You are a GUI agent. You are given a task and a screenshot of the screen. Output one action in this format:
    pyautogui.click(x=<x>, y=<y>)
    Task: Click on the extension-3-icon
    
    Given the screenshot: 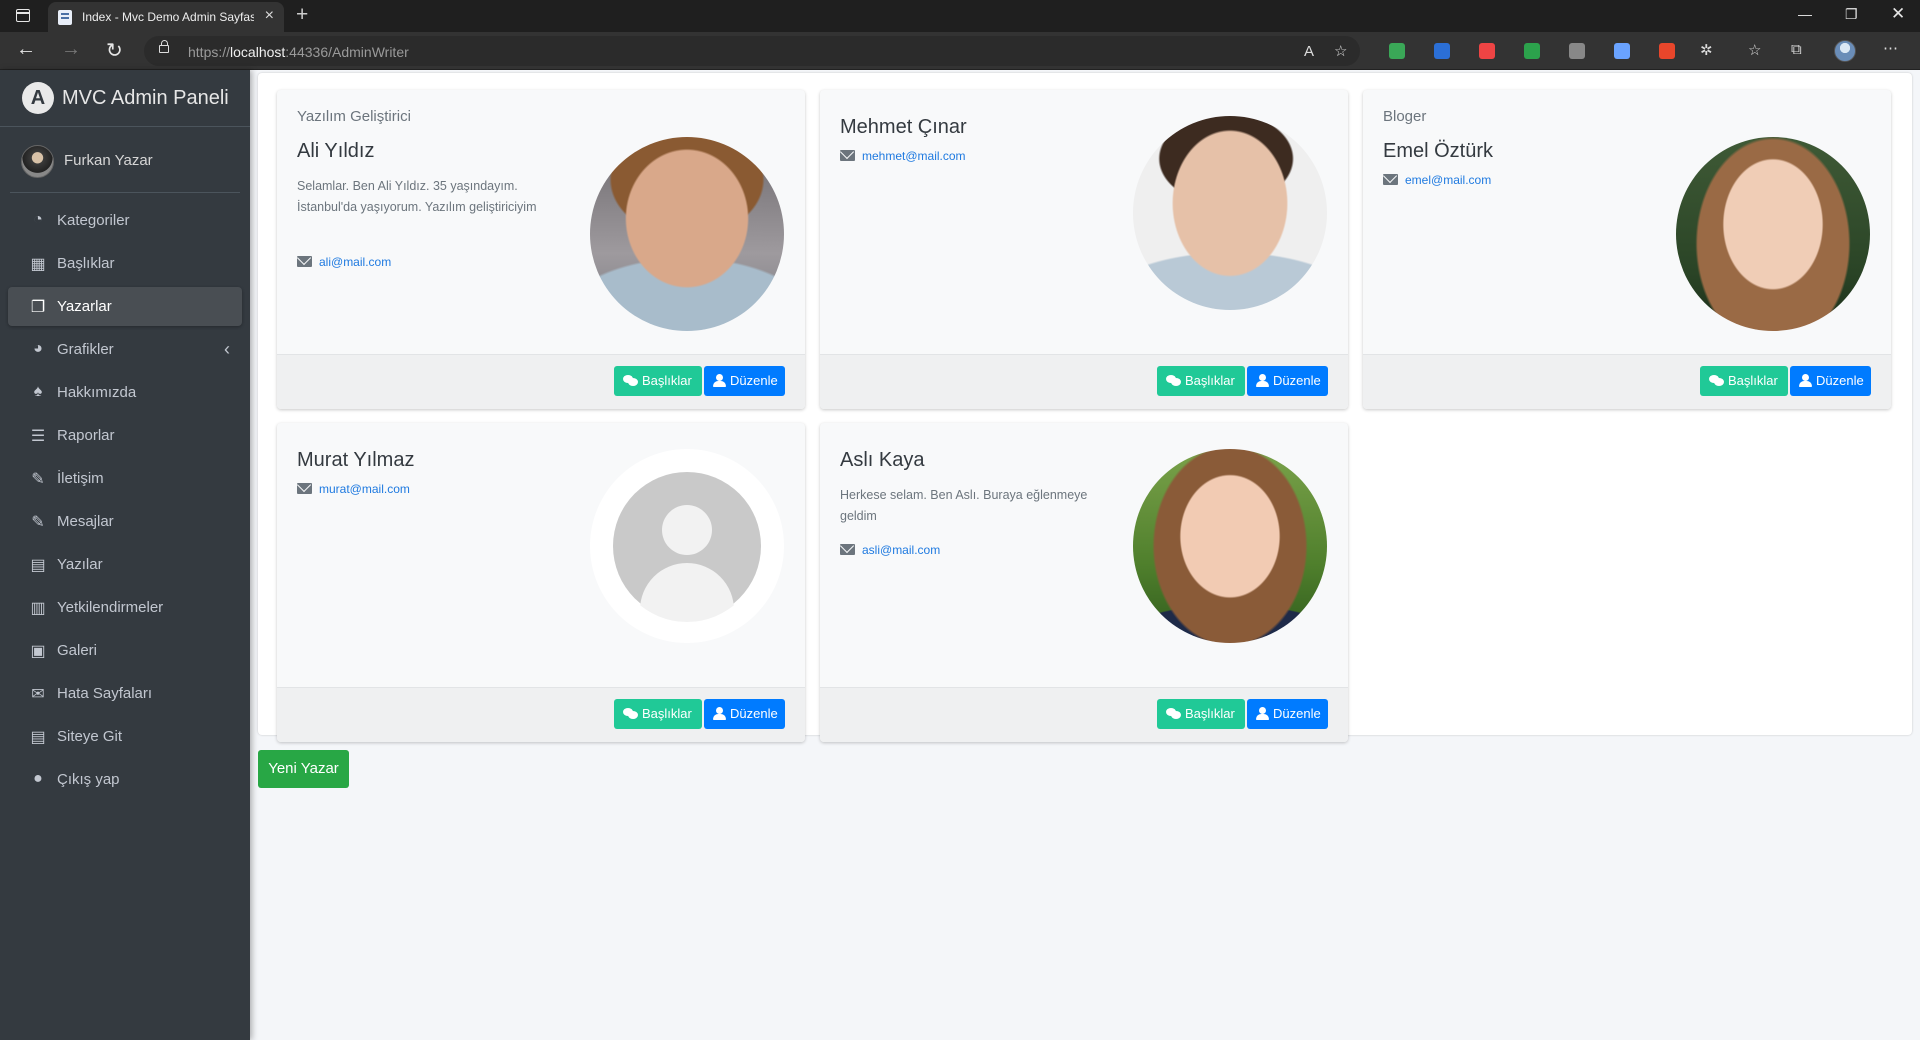 What is the action you would take?
    pyautogui.click(x=1487, y=51)
    